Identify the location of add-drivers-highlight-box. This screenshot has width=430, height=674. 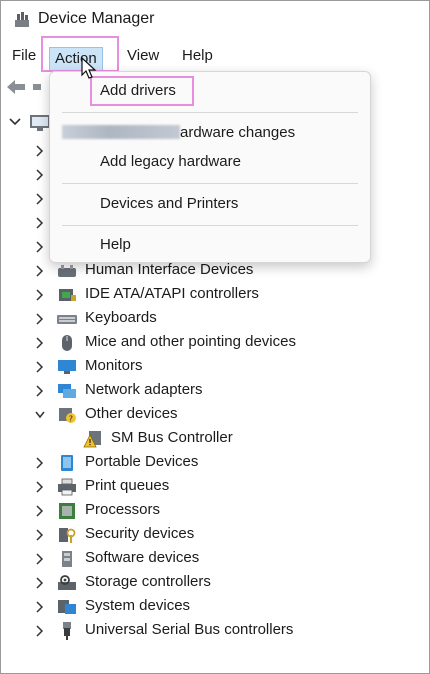
(142, 91).